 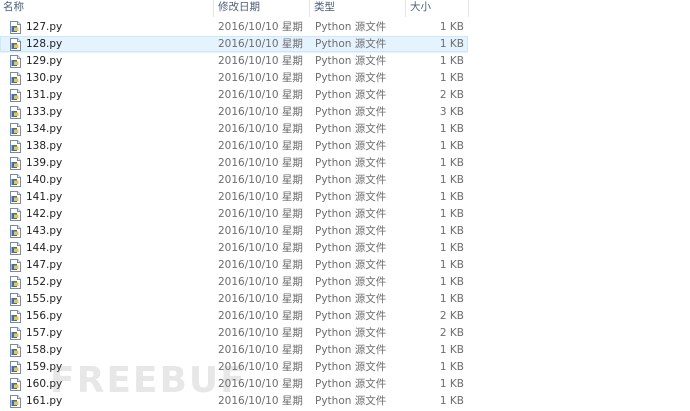 What do you see at coordinates (345, 112) in the screenshot?
I see `file-row: 133.py 2016/10/10 星期... Python 源文件 3 KB` at bounding box center [345, 112].